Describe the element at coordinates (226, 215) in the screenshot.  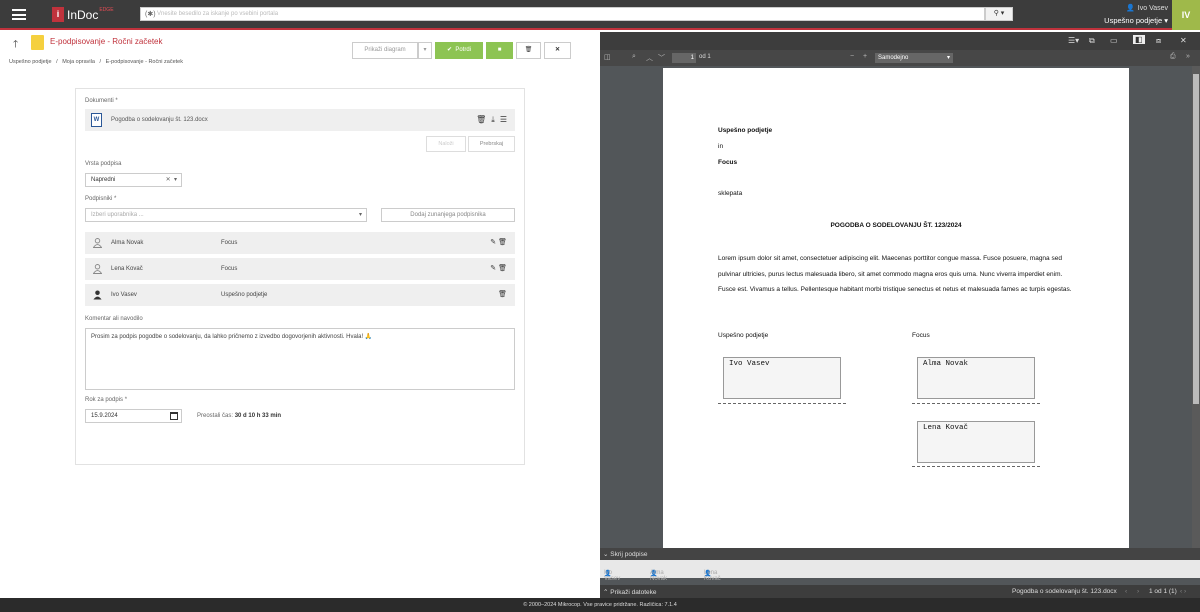
I see `signers-select: Izberi uporabnika ... ▾` at that location.